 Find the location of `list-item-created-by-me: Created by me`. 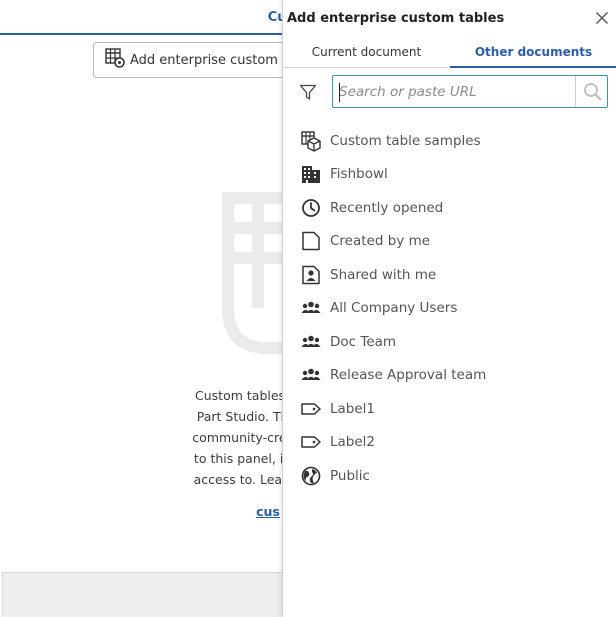

list-item-created-by-me: Created by me is located at coordinates (449, 242).